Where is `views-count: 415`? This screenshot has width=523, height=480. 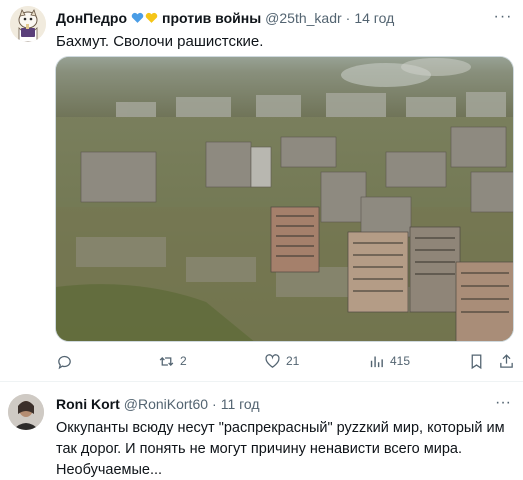 views-count: 415 is located at coordinates (400, 361).